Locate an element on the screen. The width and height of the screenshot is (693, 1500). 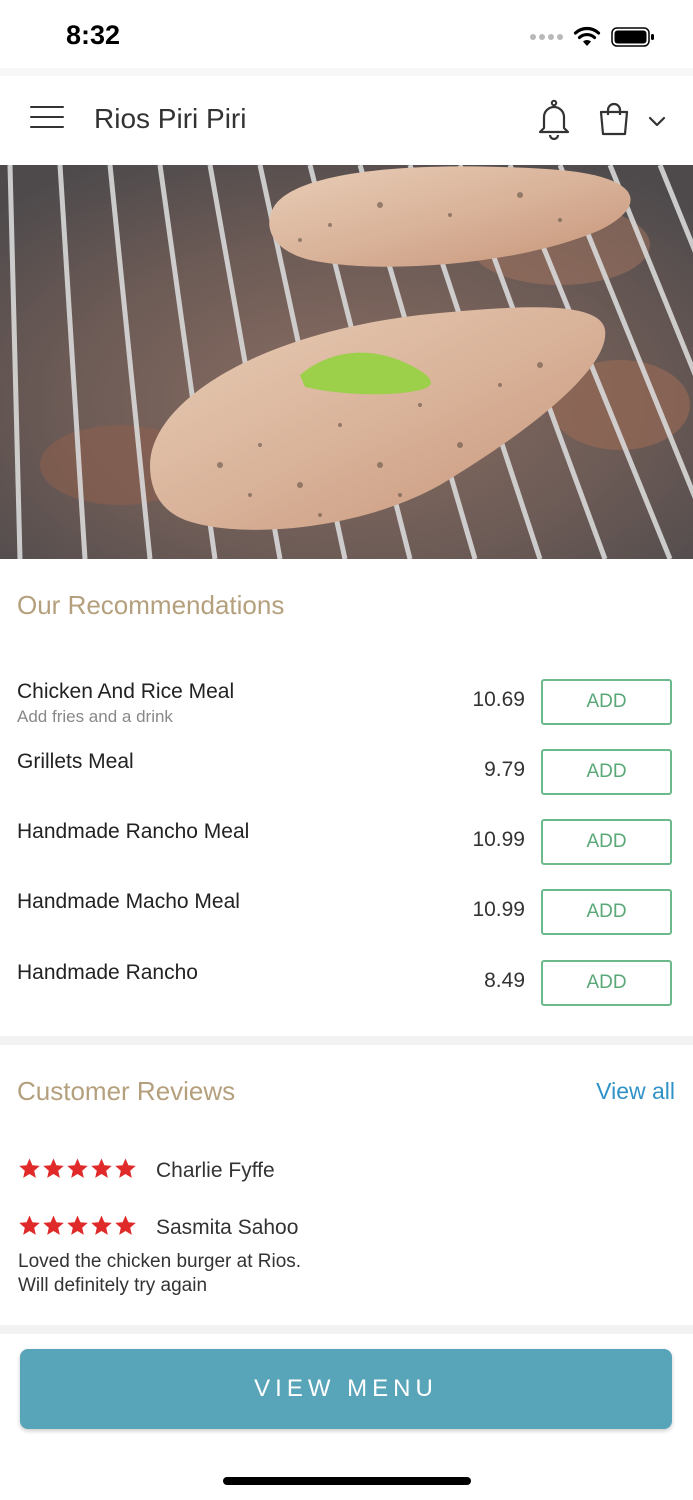
view-all-link: View all is located at coordinates (635, 1091).